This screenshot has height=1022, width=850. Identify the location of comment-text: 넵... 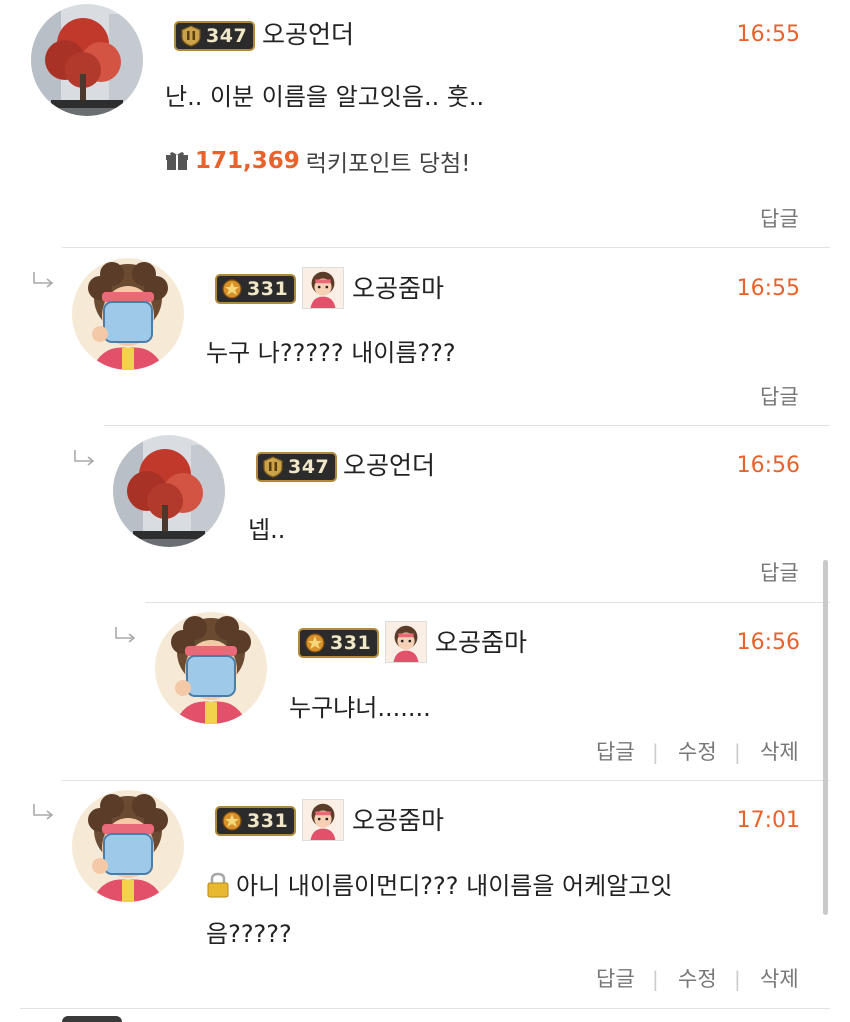
(267, 530).